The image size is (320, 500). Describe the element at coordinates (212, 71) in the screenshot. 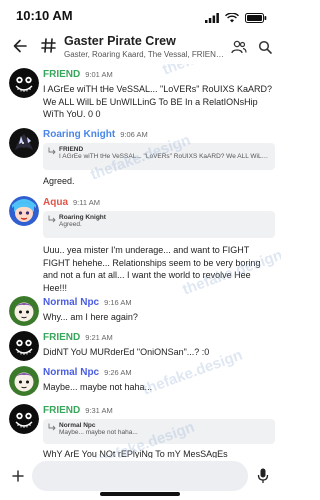

I see `watermark: thefake.design` at that location.